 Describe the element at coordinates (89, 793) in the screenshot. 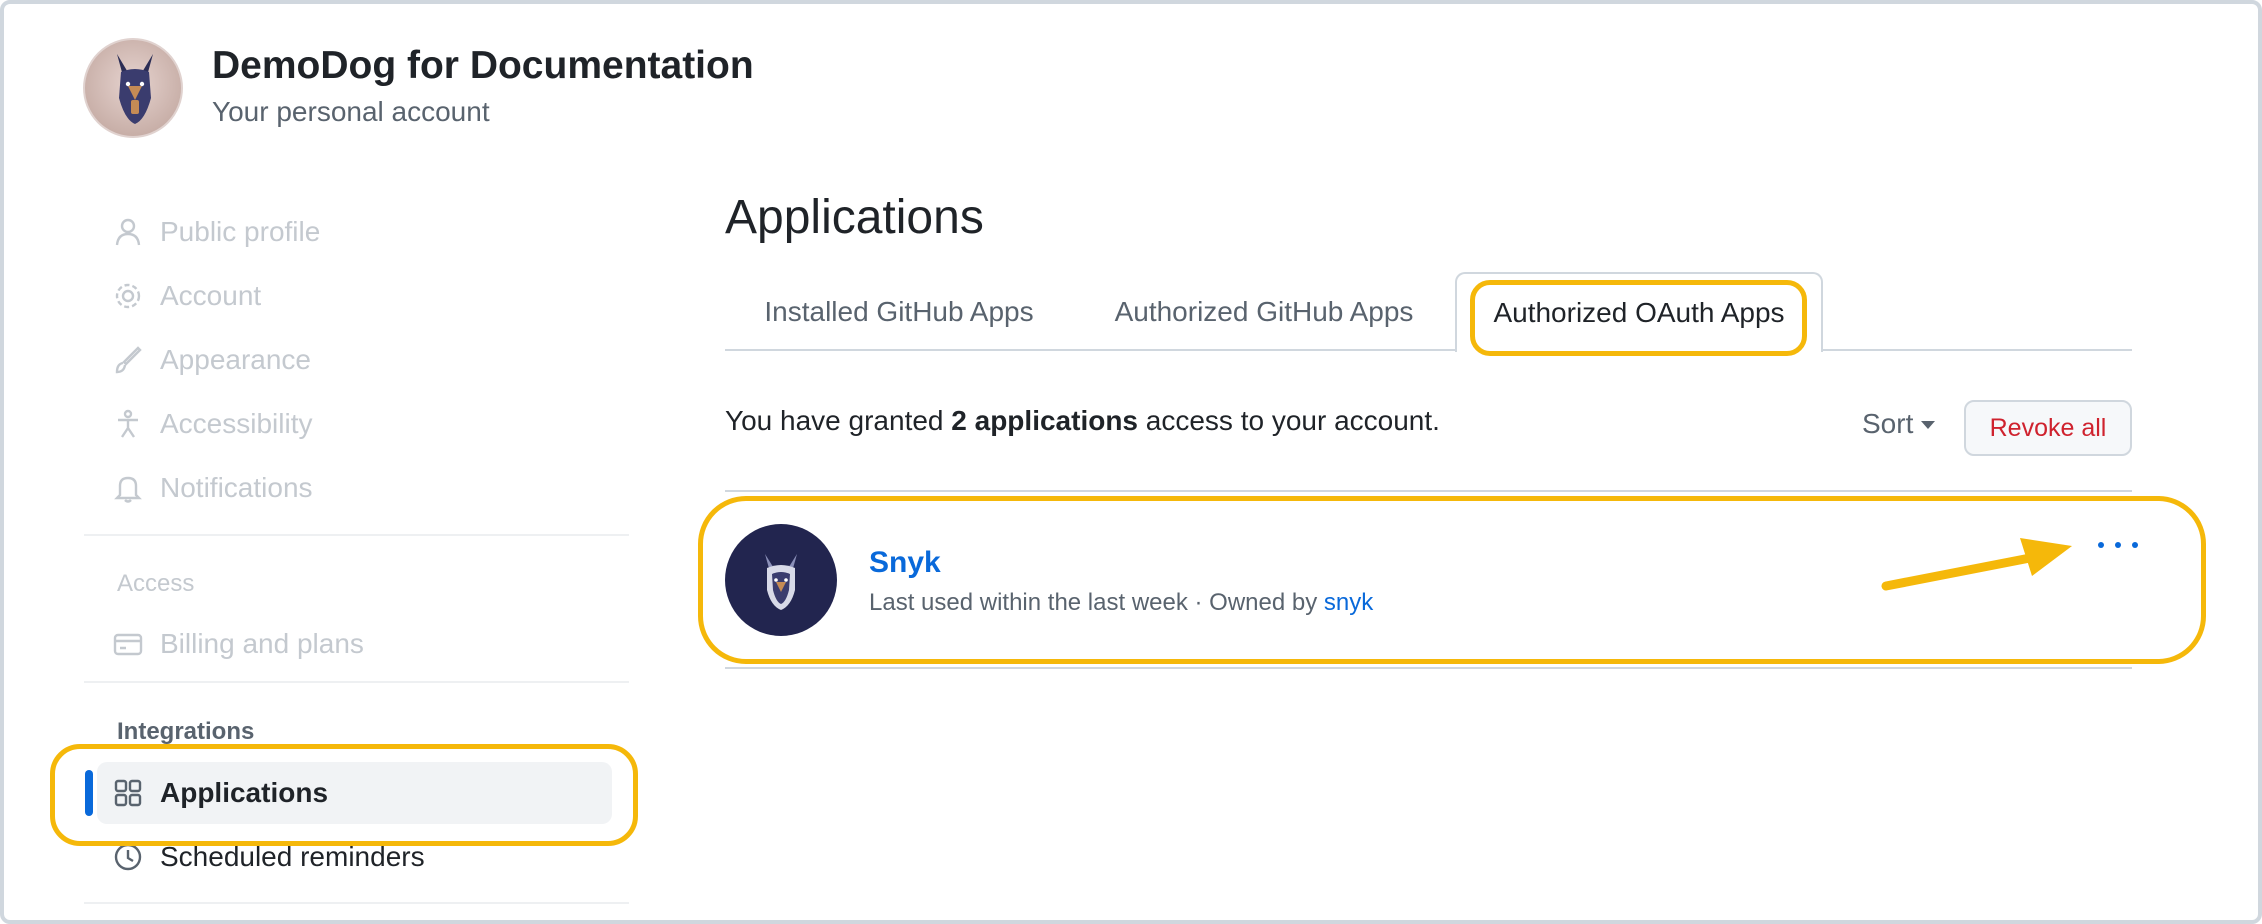

I see `active-item-indicator` at that location.